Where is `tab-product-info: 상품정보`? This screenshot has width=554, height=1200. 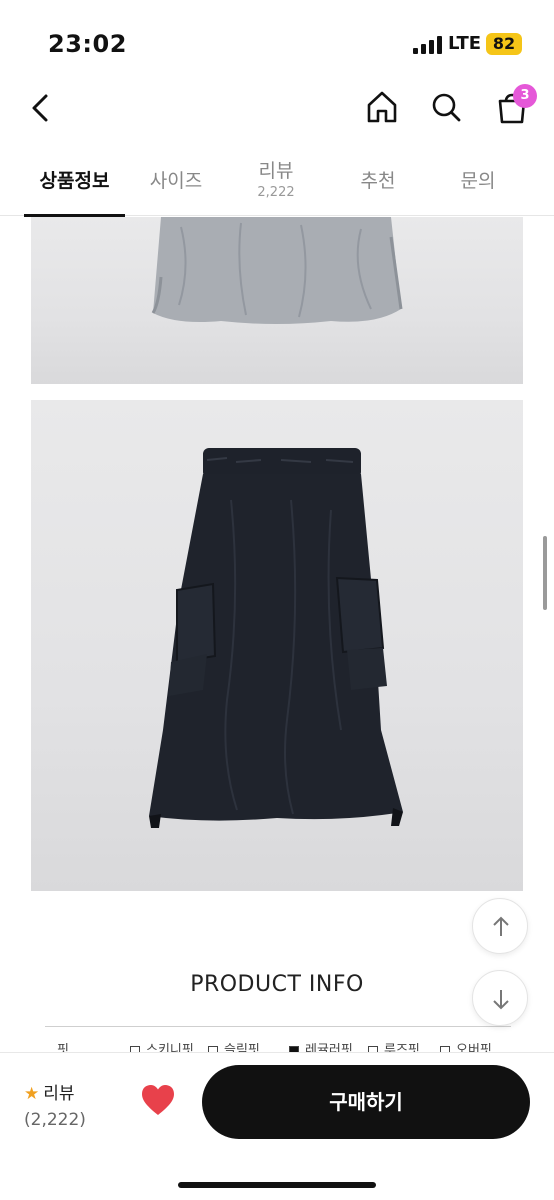
tab-product-info: 상품정보 is located at coordinates (74, 182).